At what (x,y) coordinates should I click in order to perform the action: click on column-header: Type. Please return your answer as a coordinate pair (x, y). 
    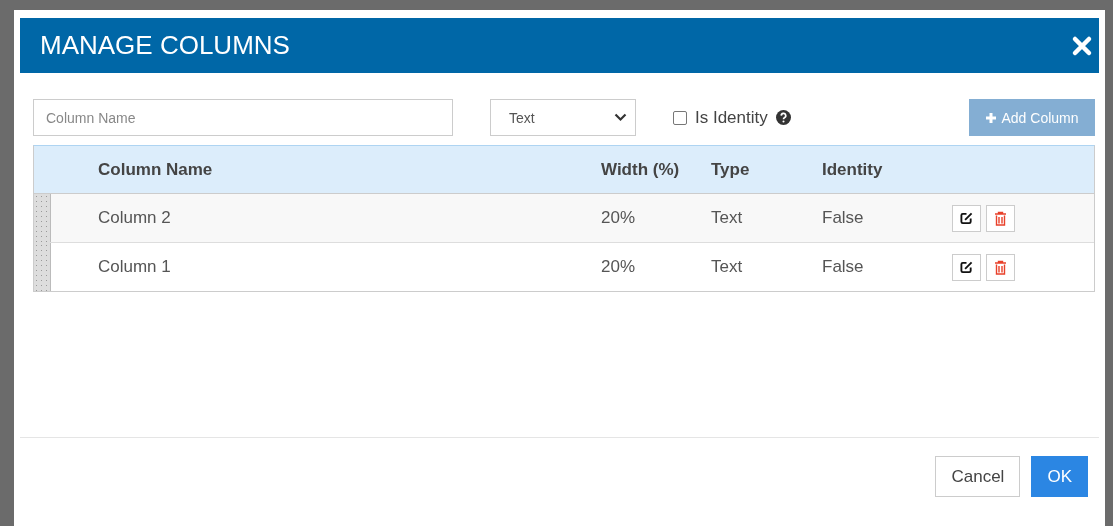
    Looking at the image, I should click on (731, 169).